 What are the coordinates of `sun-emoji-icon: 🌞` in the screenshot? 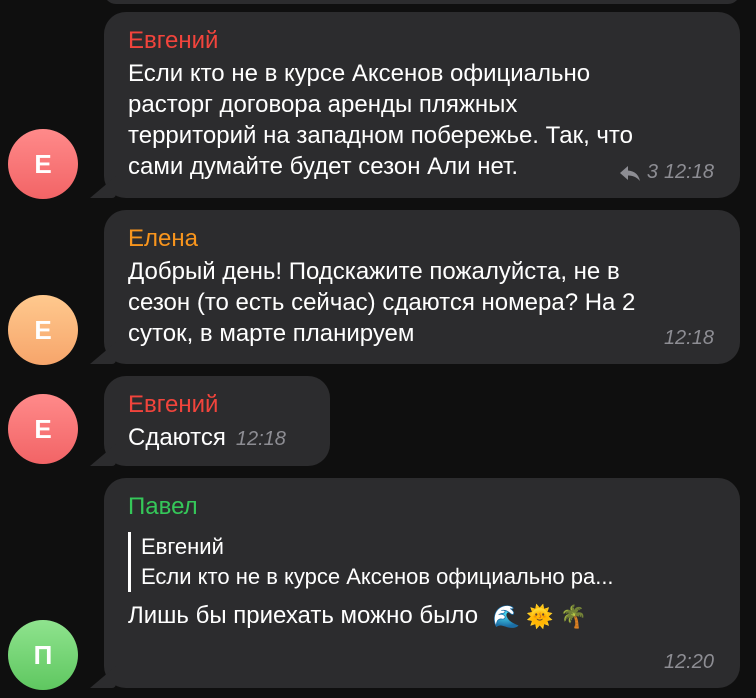 It's located at (540, 617).